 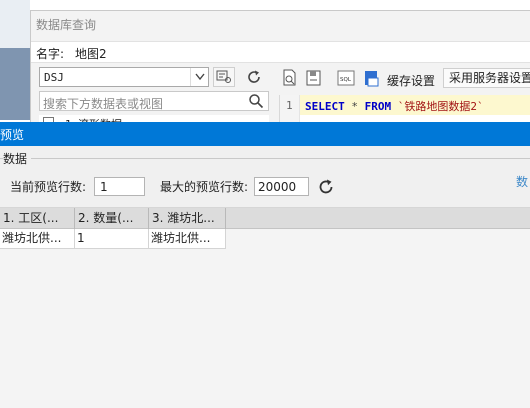 I want to click on sql-line: SELECT * FROM `铁路地图数据2`, so click(x=415, y=105).